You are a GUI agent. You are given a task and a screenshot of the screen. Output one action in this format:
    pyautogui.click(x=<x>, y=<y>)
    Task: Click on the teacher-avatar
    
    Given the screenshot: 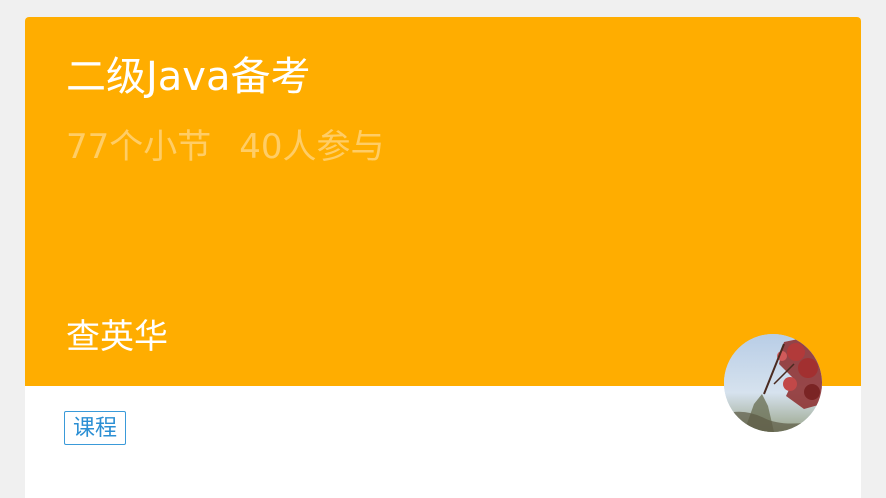 What is the action you would take?
    pyautogui.click(x=773, y=383)
    